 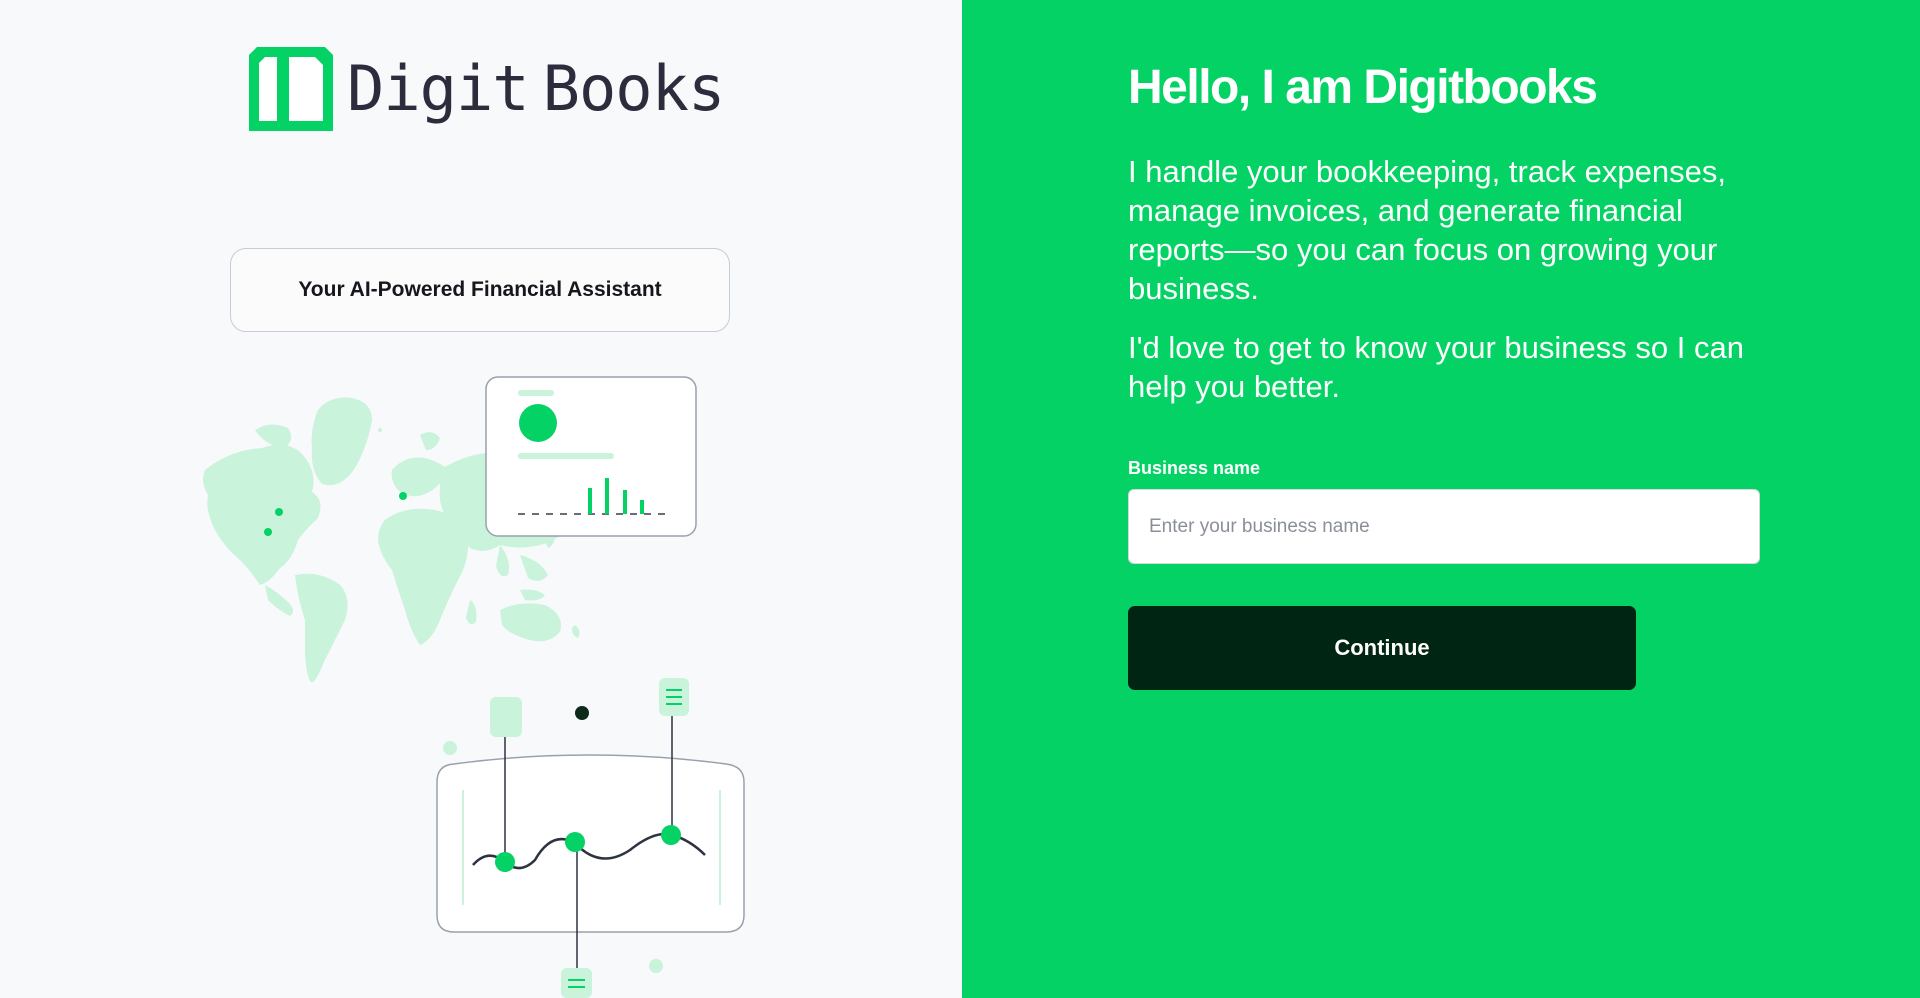 What do you see at coordinates (1444, 526) in the screenshot?
I see `business-name-input` at bounding box center [1444, 526].